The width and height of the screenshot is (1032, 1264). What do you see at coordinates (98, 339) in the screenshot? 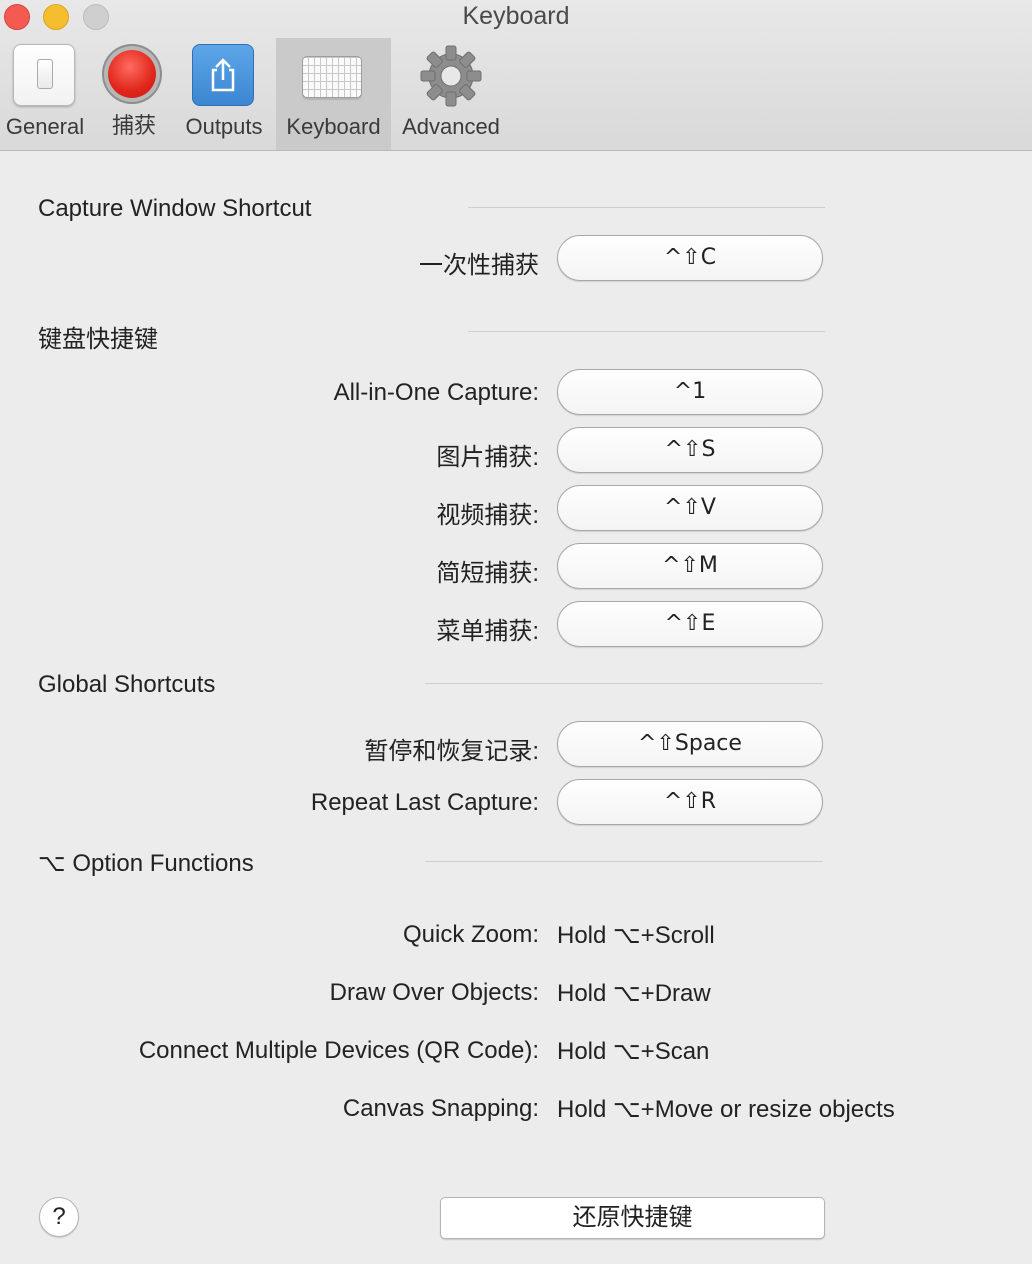
I see `section-title-keyboard-shortcuts: 键盘快捷键` at bounding box center [98, 339].